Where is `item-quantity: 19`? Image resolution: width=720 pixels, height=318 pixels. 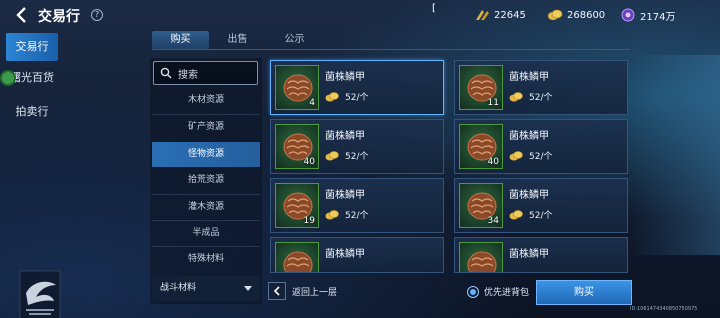
item-quantity: 19 is located at coordinates (309, 221).